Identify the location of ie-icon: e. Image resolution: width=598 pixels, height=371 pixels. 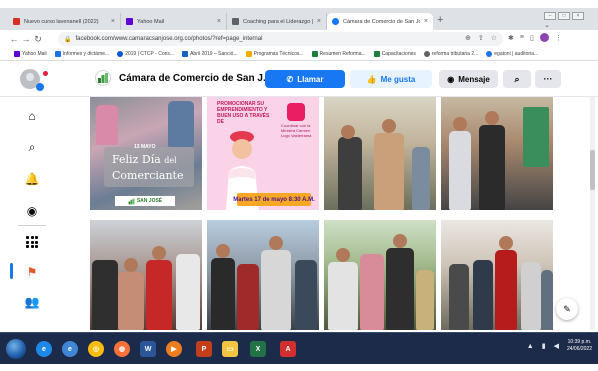
(70, 349).